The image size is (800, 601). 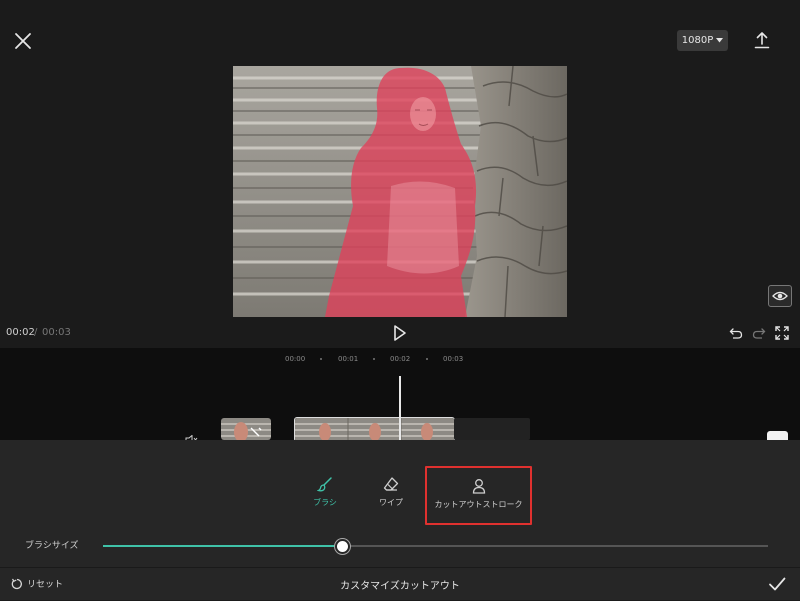 I want to click on person-outline-icon, so click(x=478, y=486).